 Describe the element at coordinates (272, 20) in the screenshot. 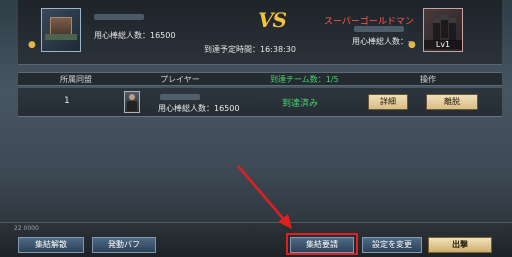

I see `vs-label: VS` at that location.